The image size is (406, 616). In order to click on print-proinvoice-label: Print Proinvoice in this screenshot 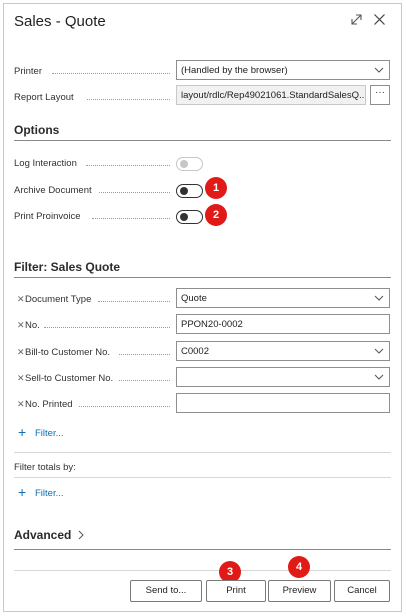, I will do `click(47, 216)`.